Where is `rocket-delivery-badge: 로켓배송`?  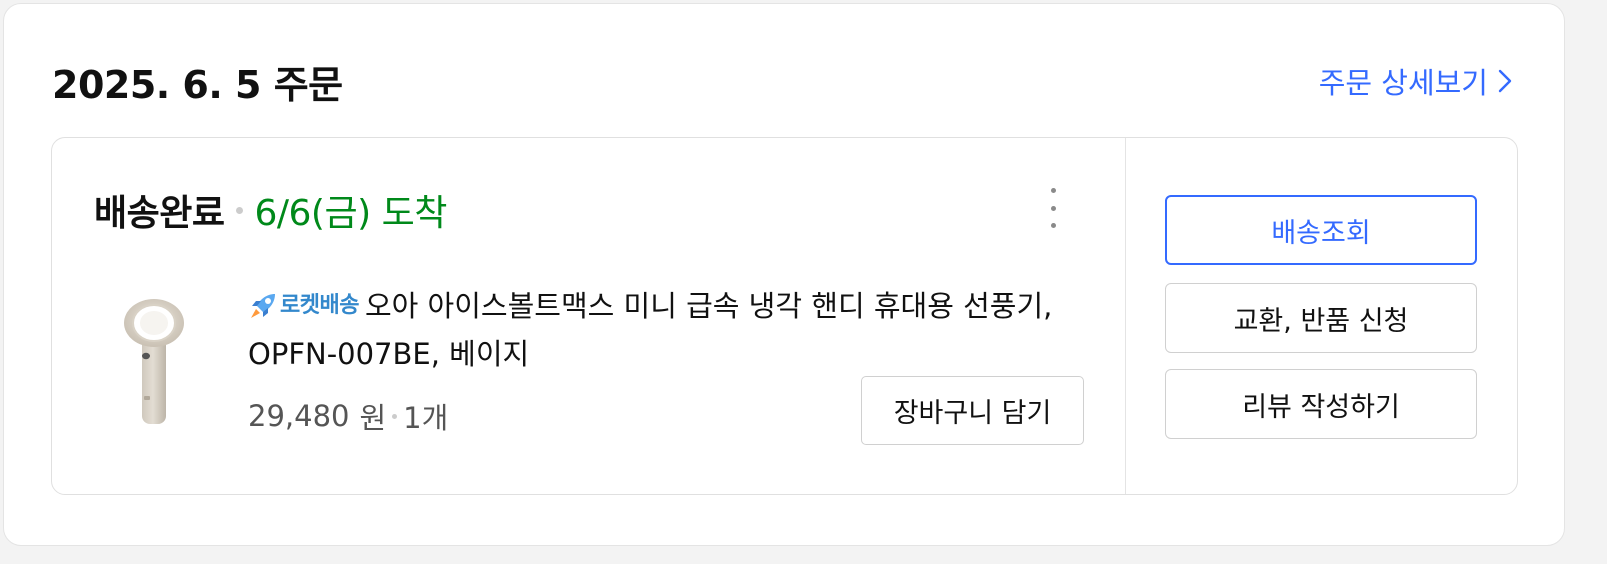 rocket-delivery-badge: 로켓배송 is located at coordinates (303, 306).